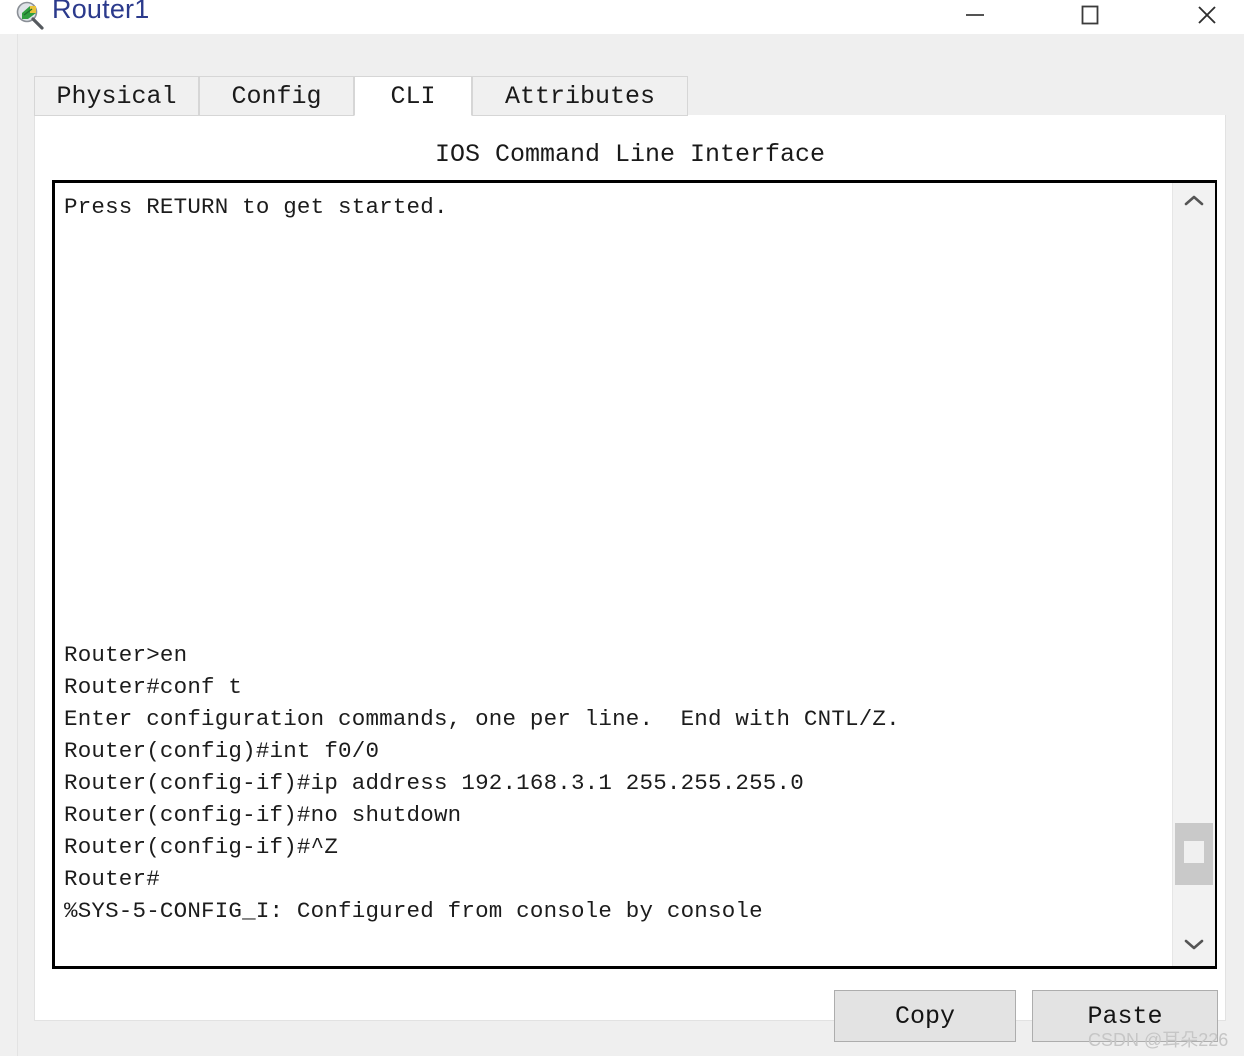  I want to click on scroll-up-button, so click(1194, 203).